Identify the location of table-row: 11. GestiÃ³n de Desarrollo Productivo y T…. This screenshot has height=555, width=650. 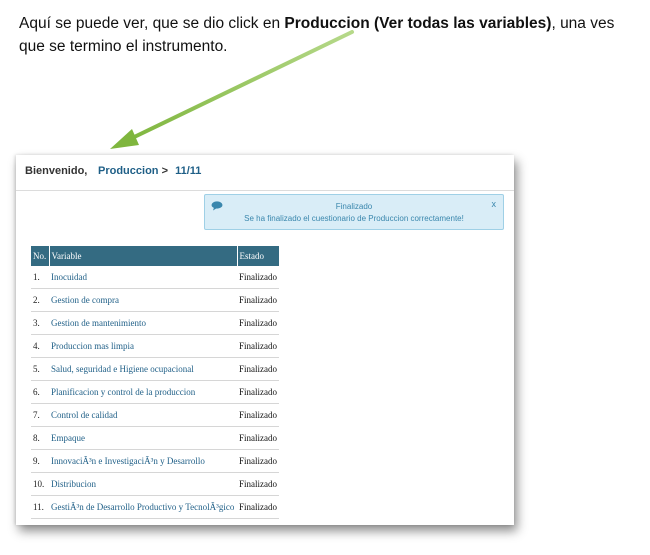
(155, 507).